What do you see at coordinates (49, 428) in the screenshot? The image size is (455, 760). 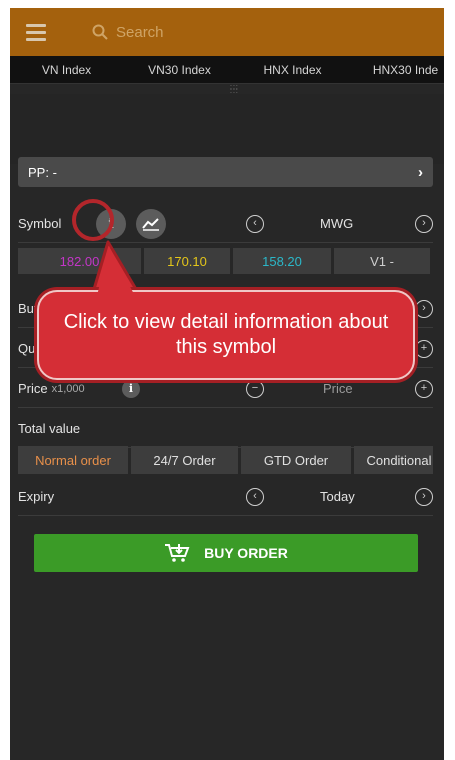 I see `total-value-label: Total value` at bounding box center [49, 428].